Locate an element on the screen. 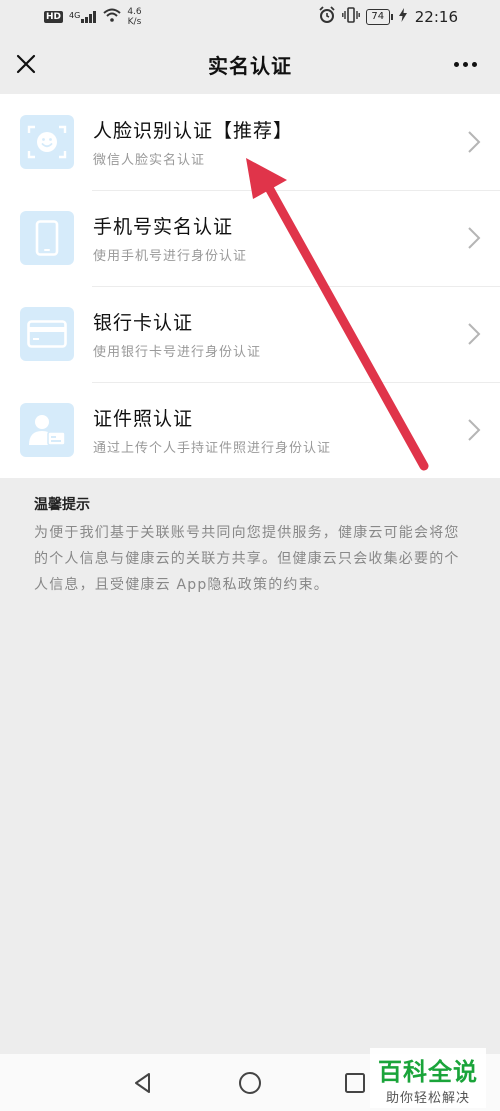 This screenshot has height=1111, width=500. auth-item-subtitle: 微信人脸实名认证 is located at coordinates (149, 160).